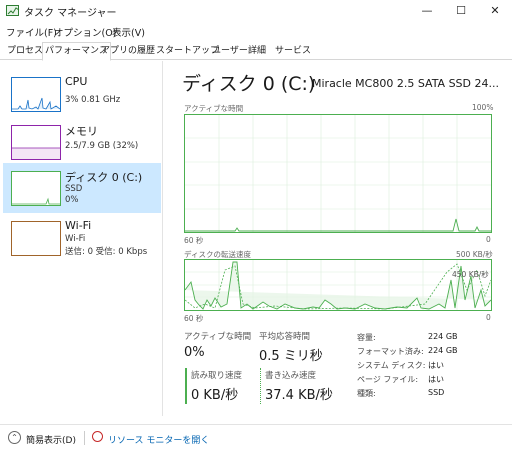 The image size is (512, 456). I want to click on open-resource-monitor-link: リソース モニターを開く, so click(158, 439).